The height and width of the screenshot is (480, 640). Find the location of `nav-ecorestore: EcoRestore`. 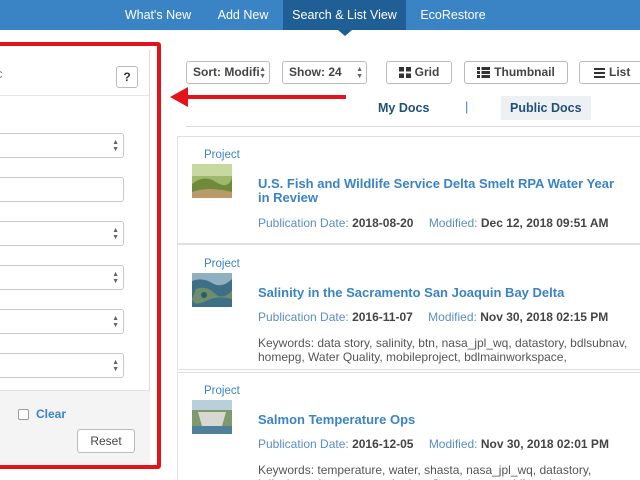

nav-ecorestore: EcoRestore is located at coordinates (453, 15).